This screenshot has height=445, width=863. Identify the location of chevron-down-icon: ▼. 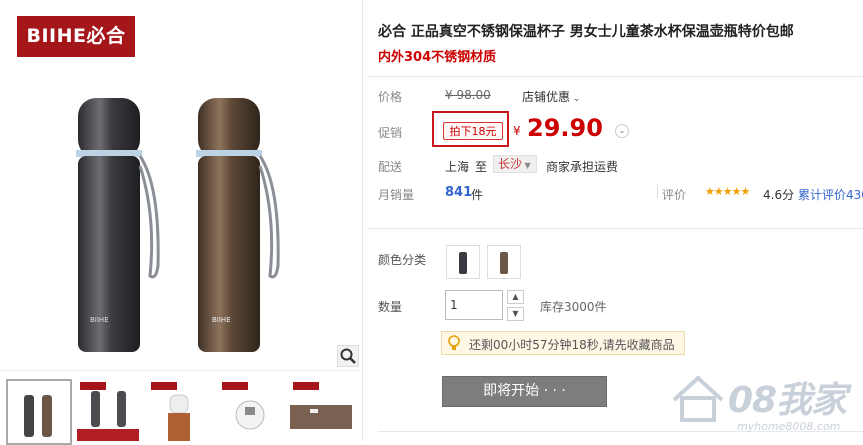
(526, 165).